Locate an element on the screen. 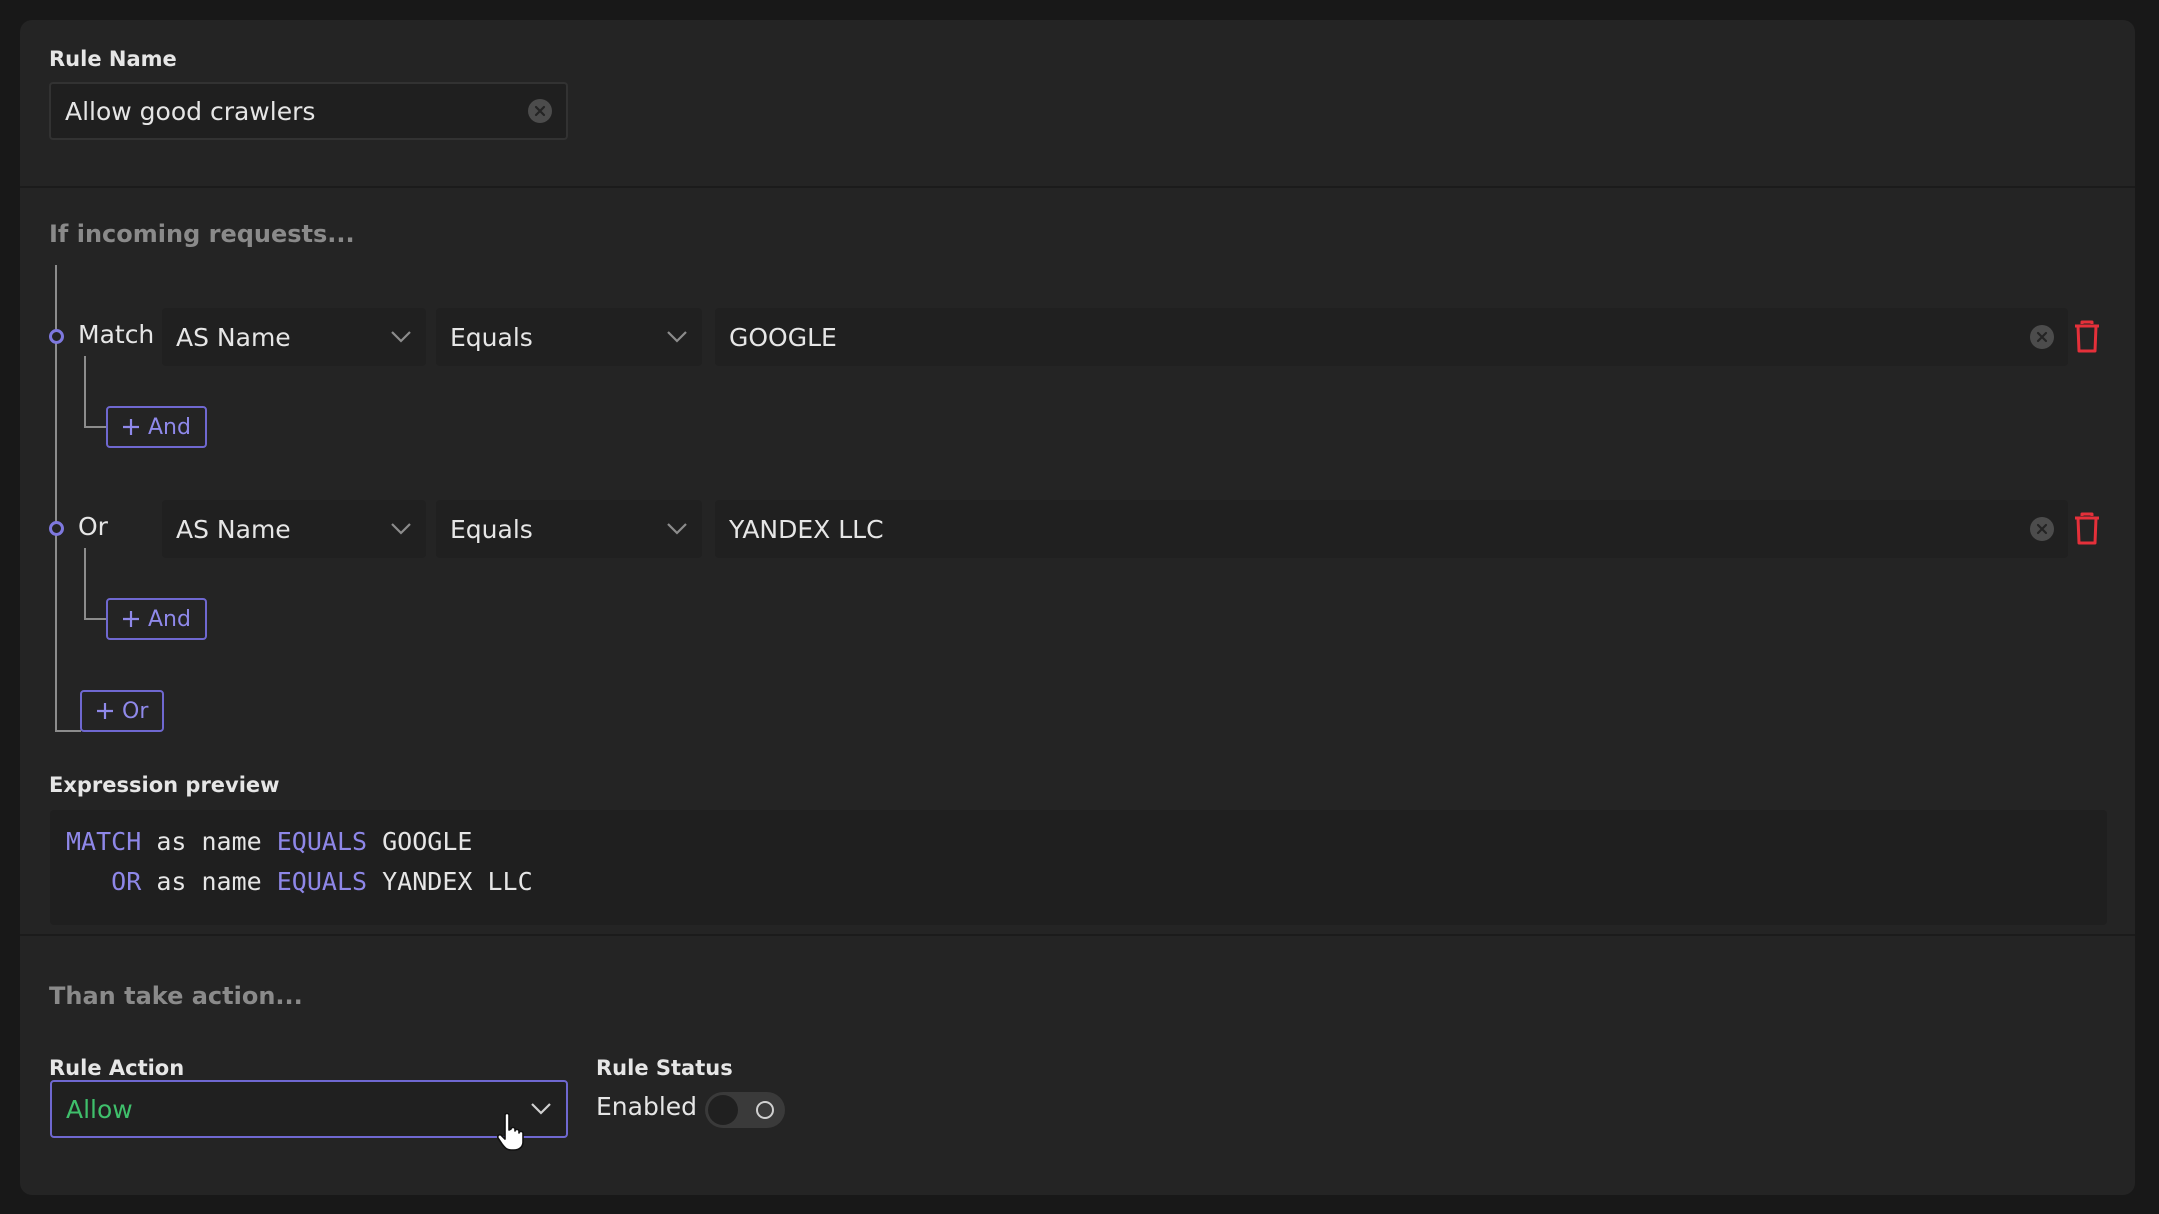  condition-value: GOOGLE is located at coordinates (783, 337).